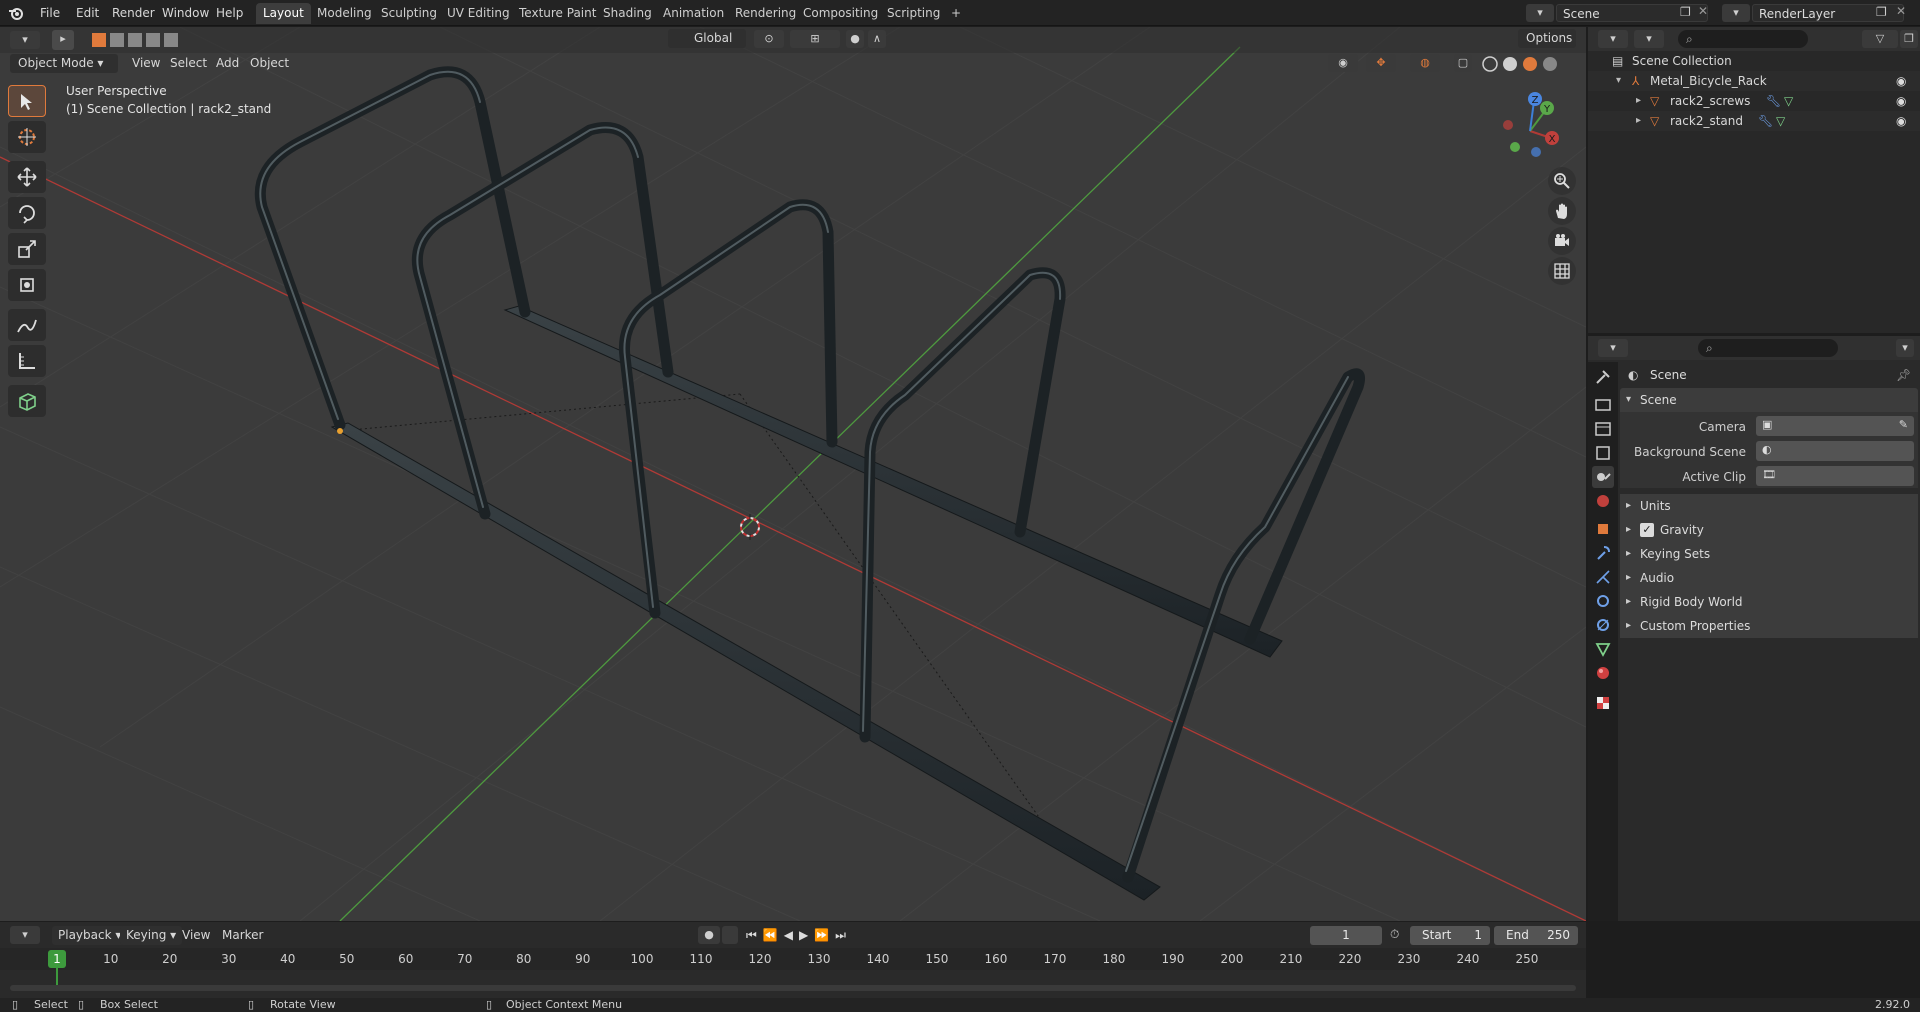 This screenshot has width=1920, height=1012. What do you see at coordinates (27, 101) in the screenshot?
I see `tool-select-box` at bounding box center [27, 101].